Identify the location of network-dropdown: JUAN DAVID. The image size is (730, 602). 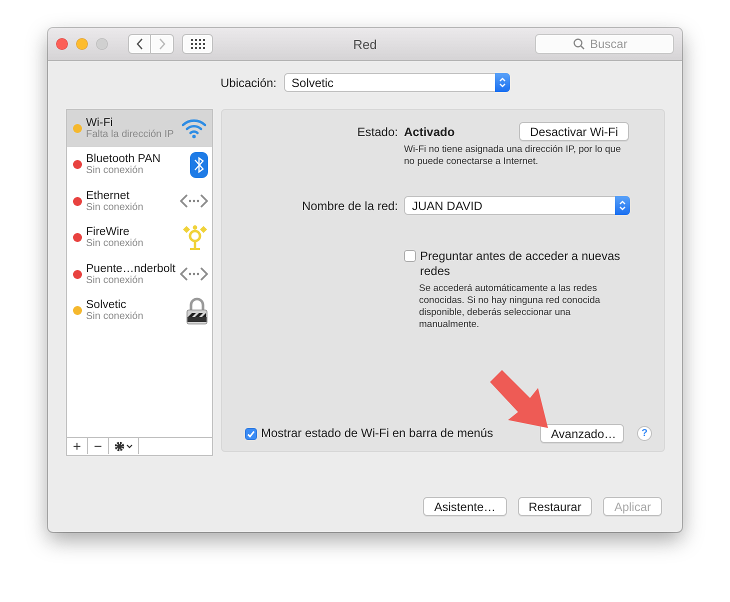
(517, 205).